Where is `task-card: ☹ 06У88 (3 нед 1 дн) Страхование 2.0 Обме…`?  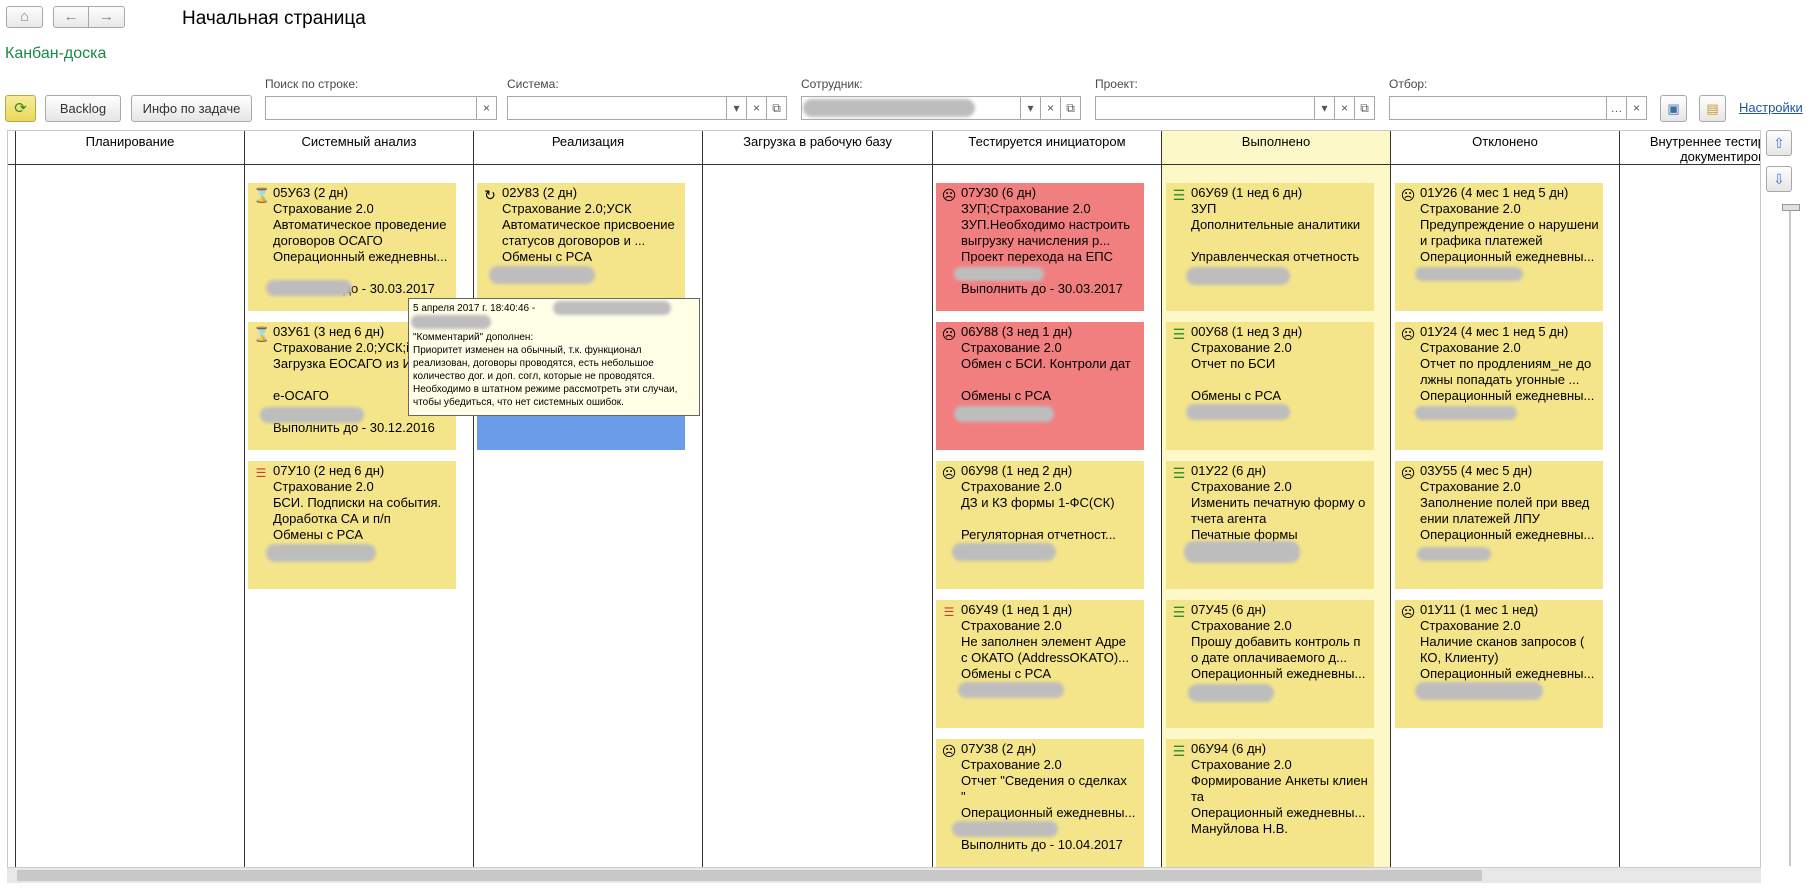
task-card: ☹ 06У88 (3 нед 1 дн) Страхование 2.0 Обме… is located at coordinates (1040, 386).